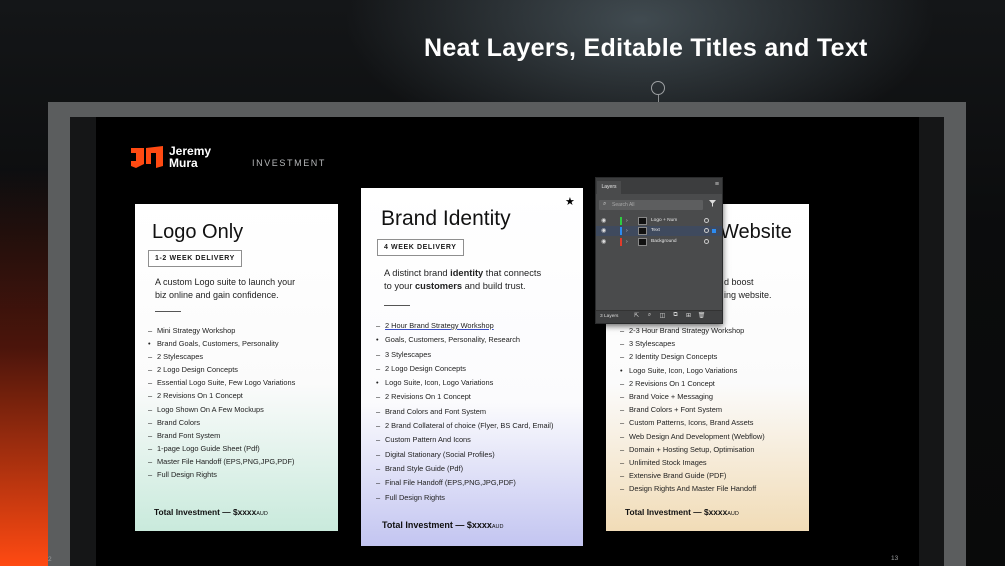  What do you see at coordinates (439, 286) in the screenshot?
I see `desc-emphasis: customers` at bounding box center [439, 286].